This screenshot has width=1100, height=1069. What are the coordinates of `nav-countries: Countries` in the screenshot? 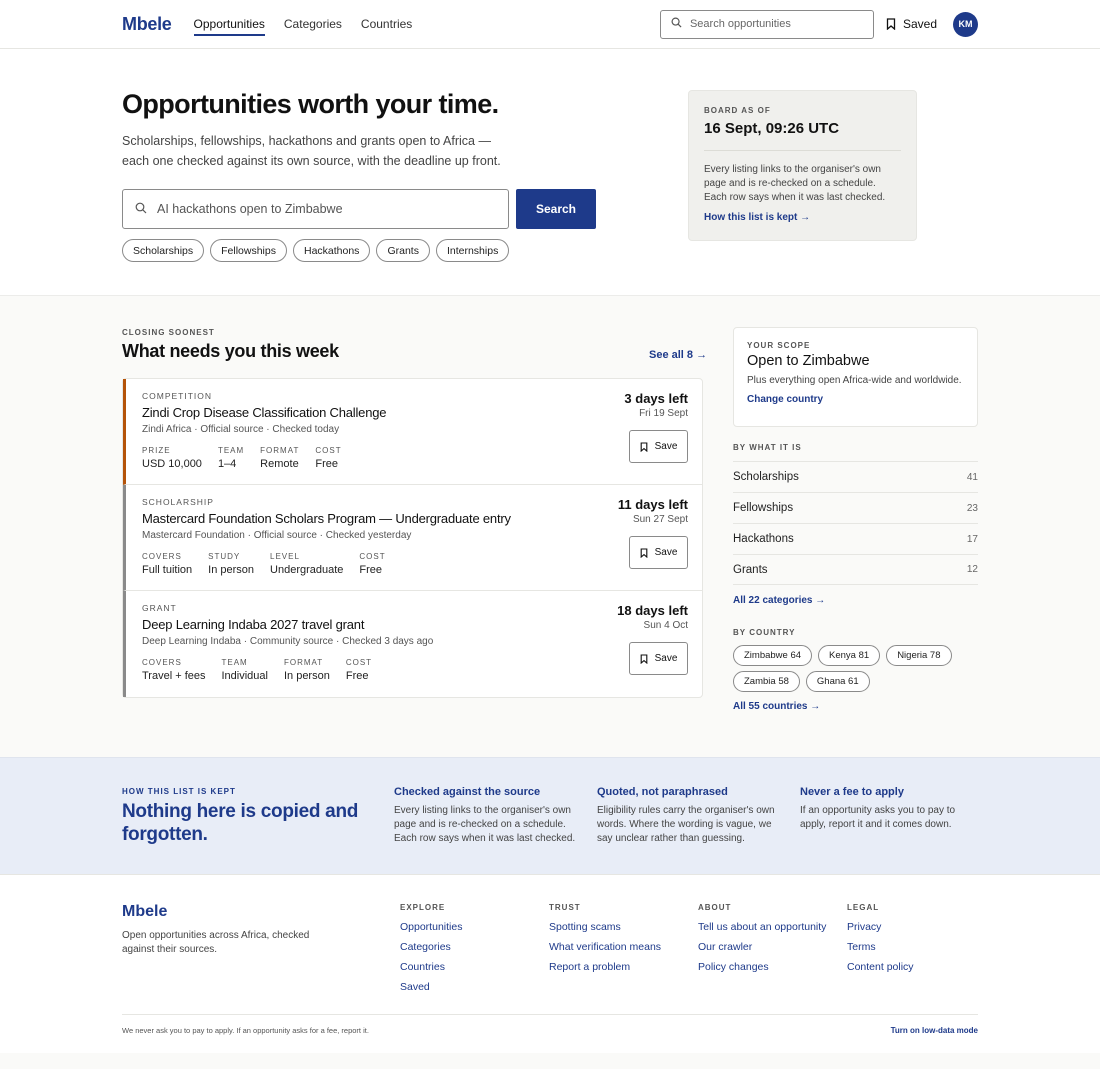 It's located at (386, 24).